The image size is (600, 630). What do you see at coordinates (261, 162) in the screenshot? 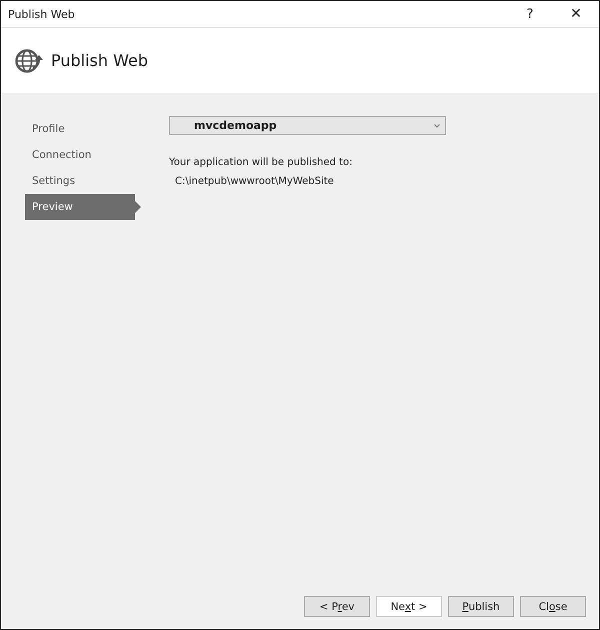
I see `publish-label: Your application will be published to:` at bounding box center [261, 162].